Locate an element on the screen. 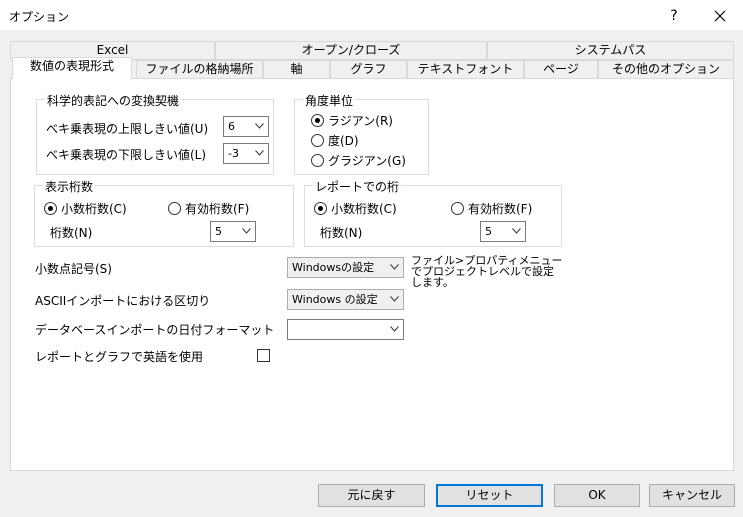 Image resolution: width=743 pixels, height=517 pixels. english-label: レポートとグラフで英語を使用 is located at coordinates (119, 357).